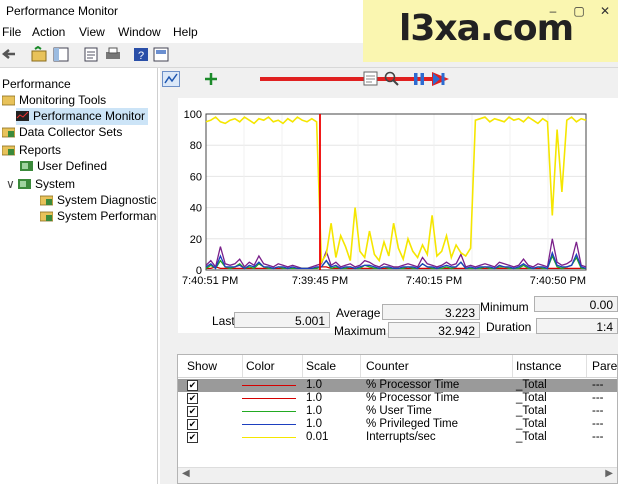 The image size is (618, 484). What do you see at coordinates (509, 327) in the screenshot?
I see `duration-label: Duration` at bounding box center [509, 327].